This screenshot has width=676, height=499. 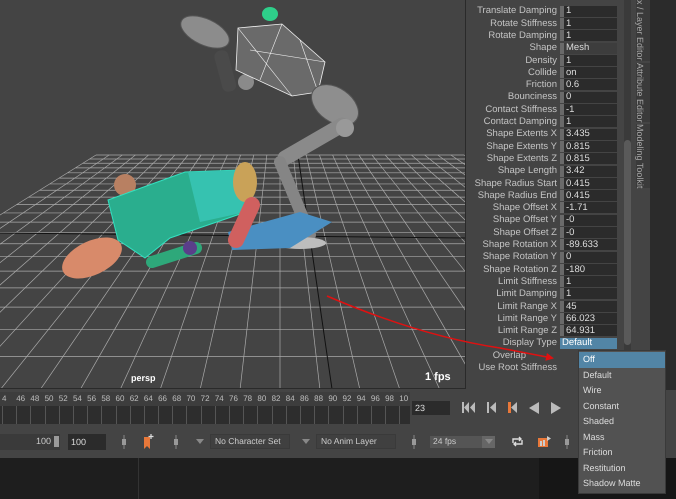 What do you see at coordinates (49, 398) in the screenshot?
I see `frame-number: 50` at bounding box center [49, 398].